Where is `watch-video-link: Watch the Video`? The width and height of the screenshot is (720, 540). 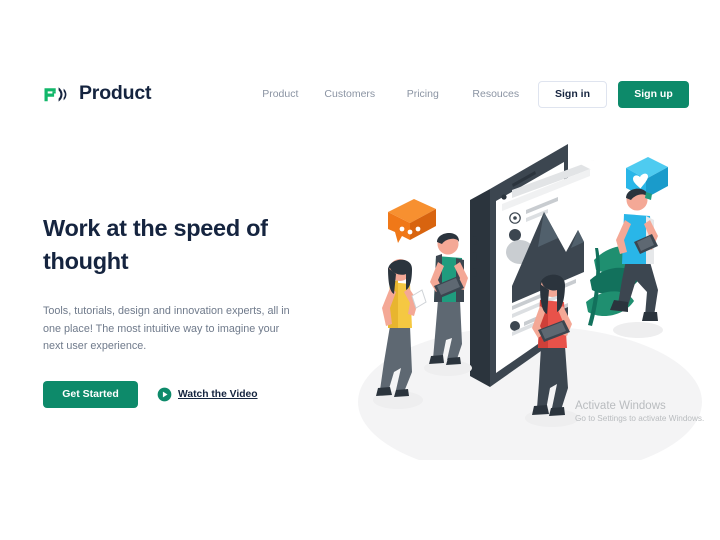 watch-video-link: Watch the Video is located at coordinates (207, 394).